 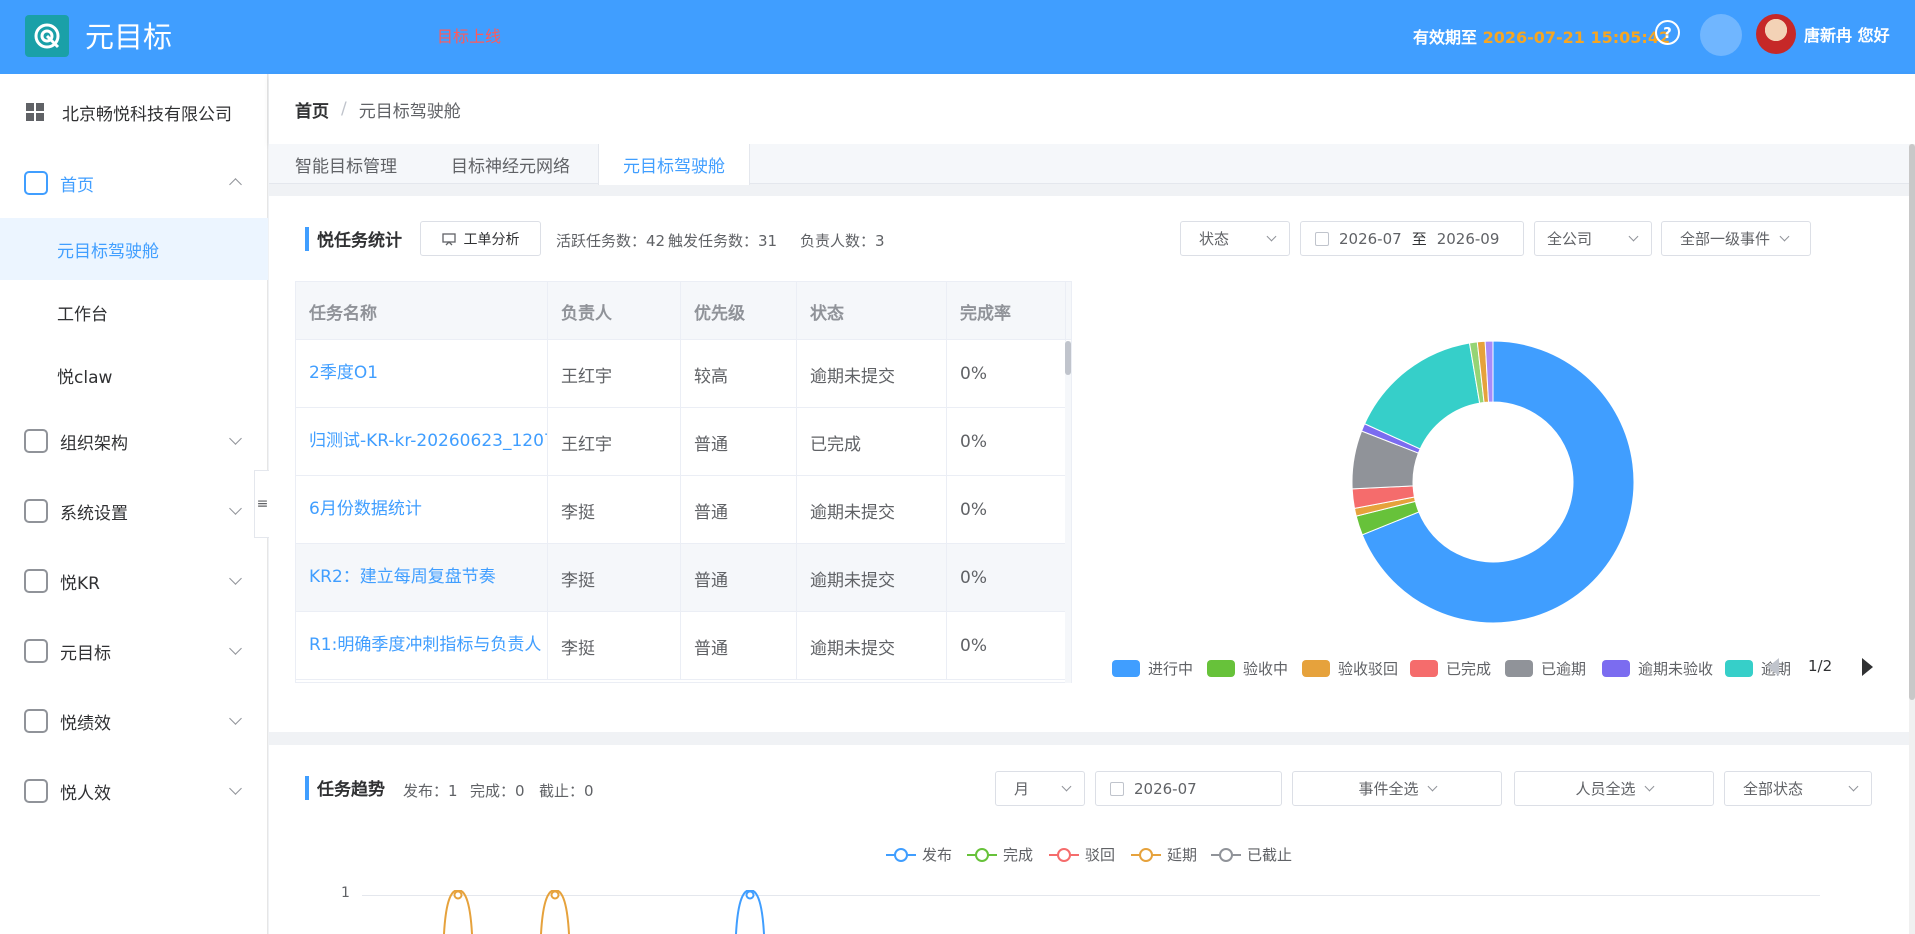 I want to click on menu-home: 首页, so click(x=134, y=183).